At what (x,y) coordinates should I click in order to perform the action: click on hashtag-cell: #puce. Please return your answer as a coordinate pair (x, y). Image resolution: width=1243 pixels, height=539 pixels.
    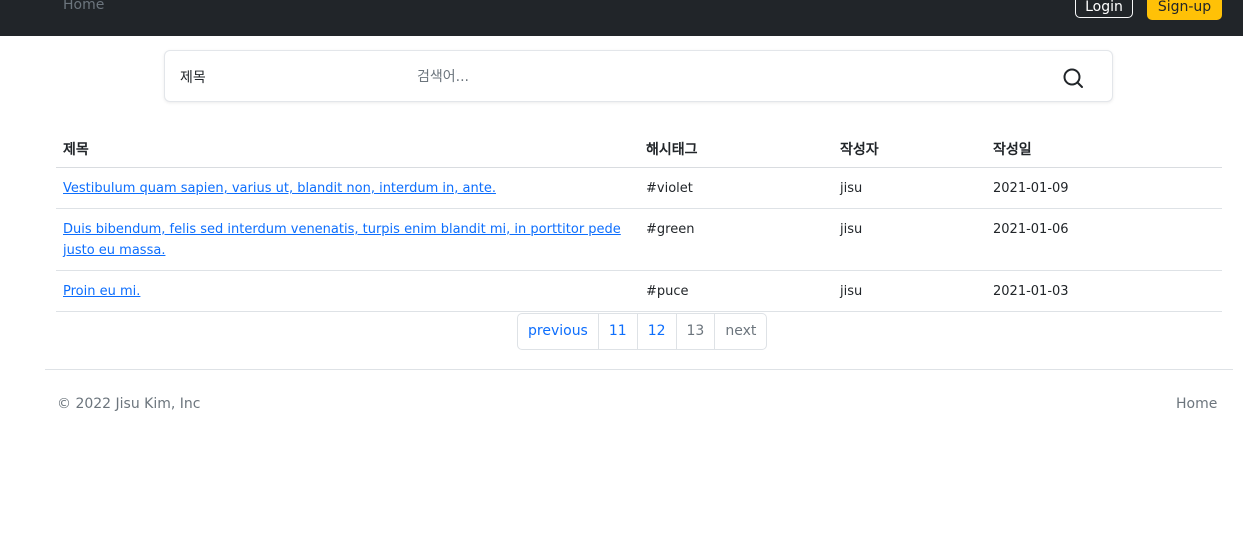
    Looking at the image, I should click on (736, 291).